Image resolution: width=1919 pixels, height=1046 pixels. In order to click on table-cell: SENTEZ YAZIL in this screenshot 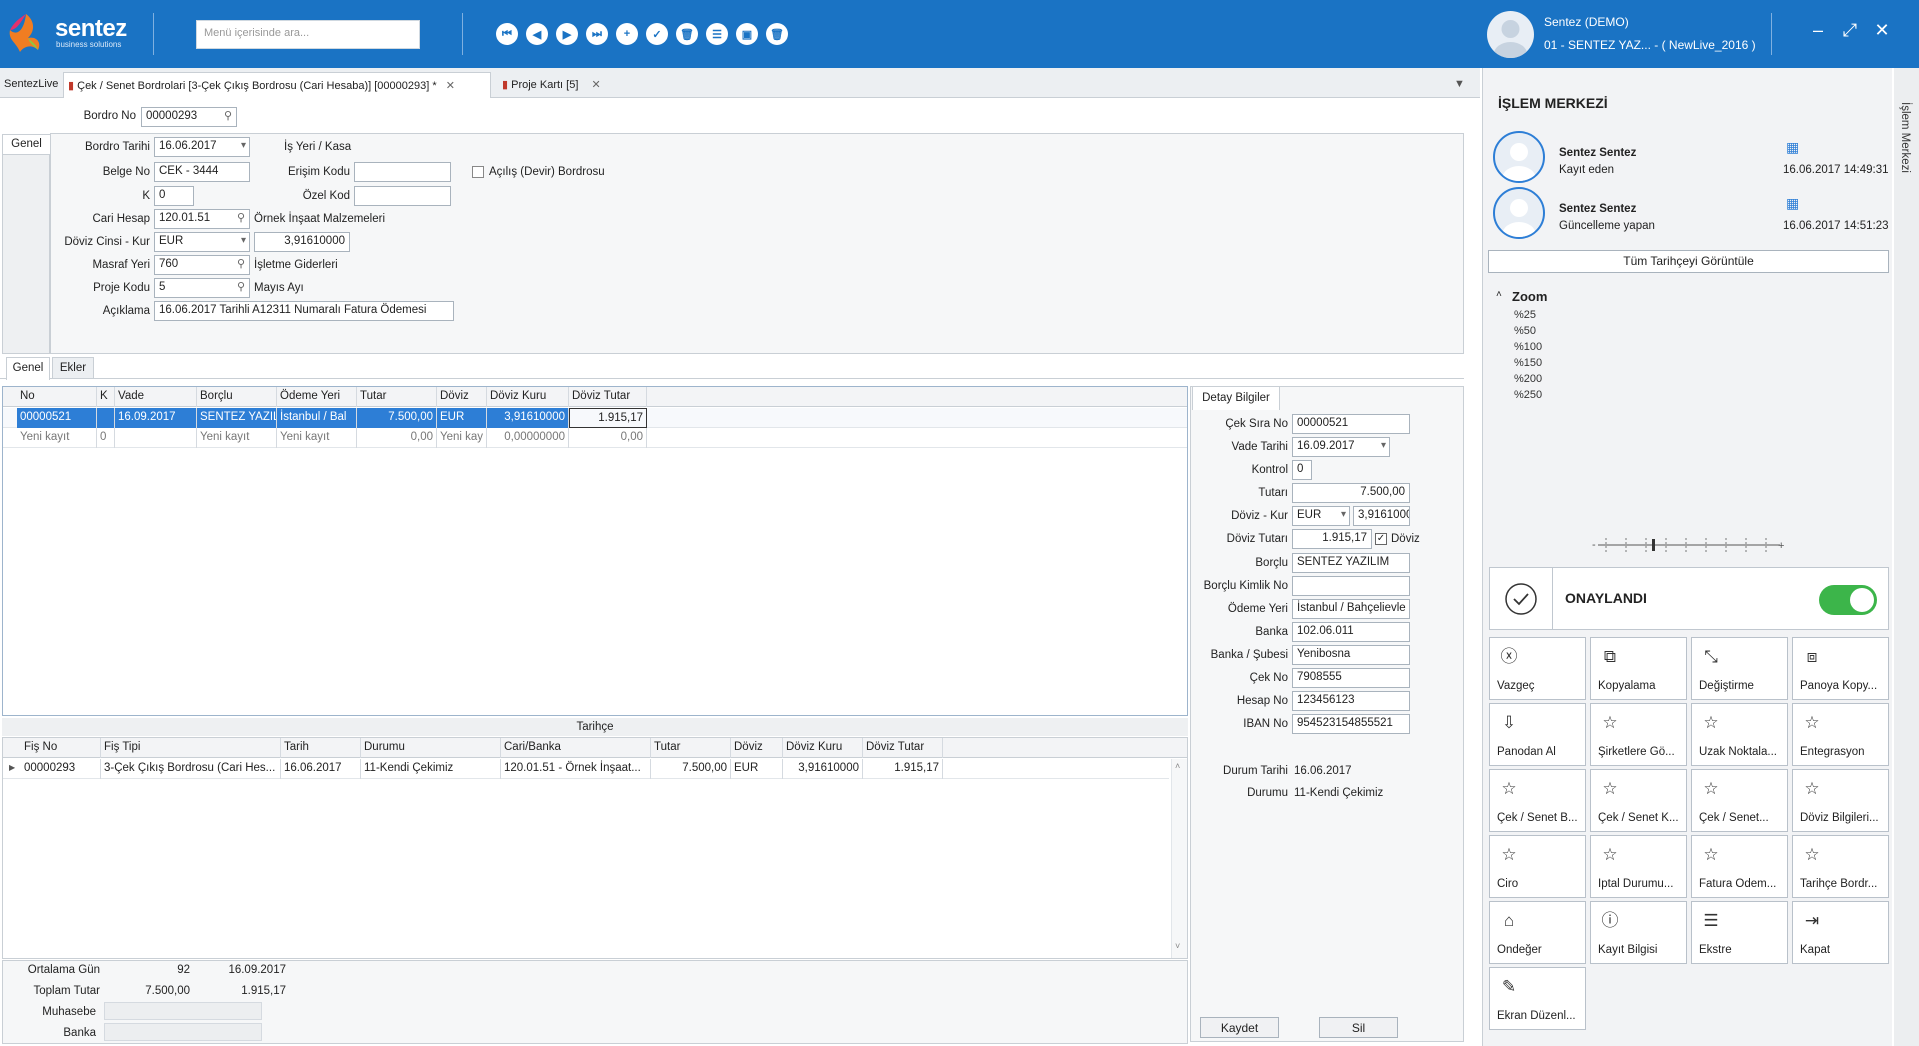, I will do `click(237, 418)`.